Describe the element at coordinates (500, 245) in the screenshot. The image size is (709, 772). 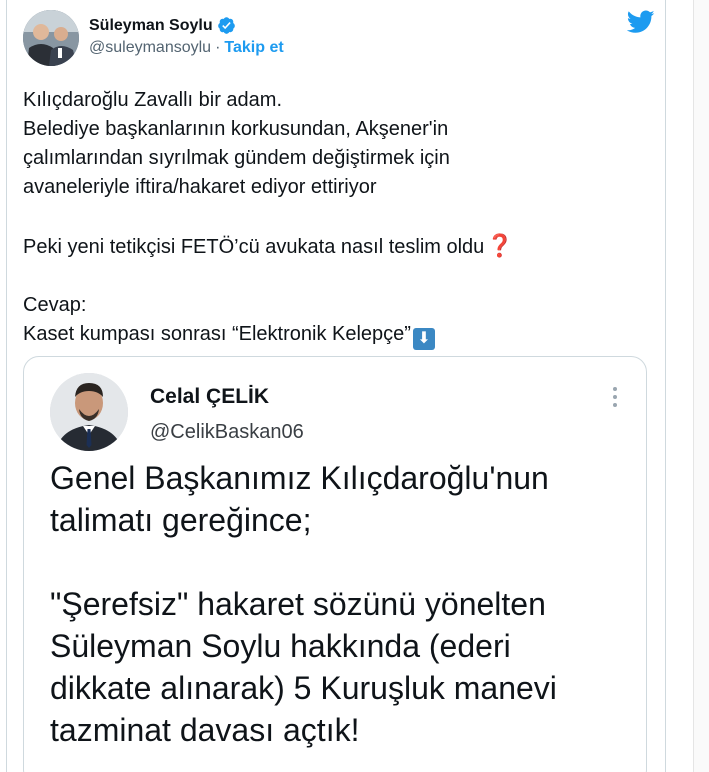
I see `red-question-mark-icon: ❓` at that location.